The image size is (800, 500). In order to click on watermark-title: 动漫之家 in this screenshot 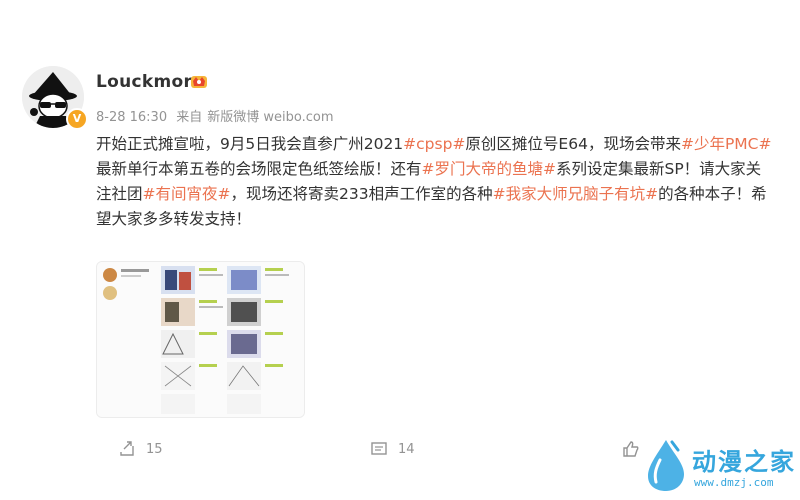, I will do `click(744, 462)`.